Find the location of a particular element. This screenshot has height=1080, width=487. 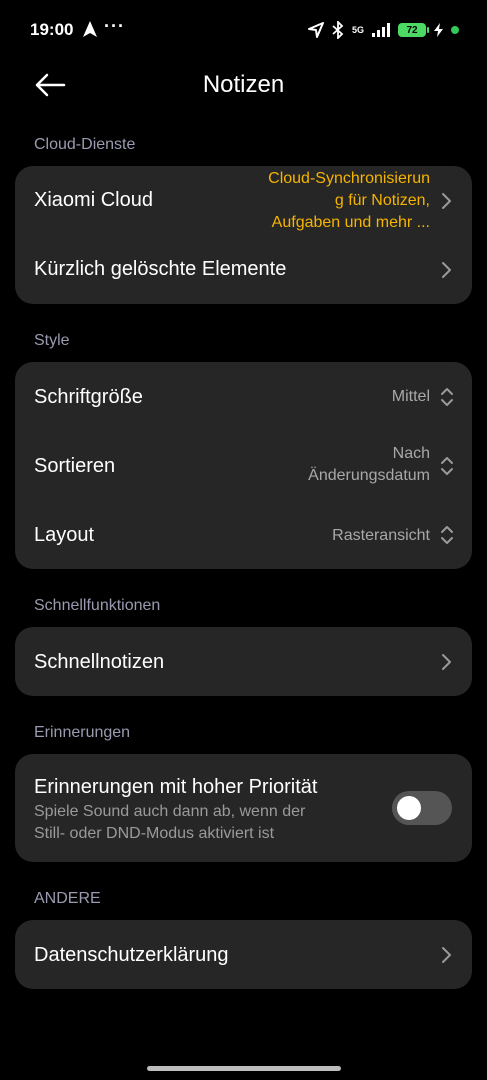

status-icons: 5G 72 is located at coordinates (383, 30).